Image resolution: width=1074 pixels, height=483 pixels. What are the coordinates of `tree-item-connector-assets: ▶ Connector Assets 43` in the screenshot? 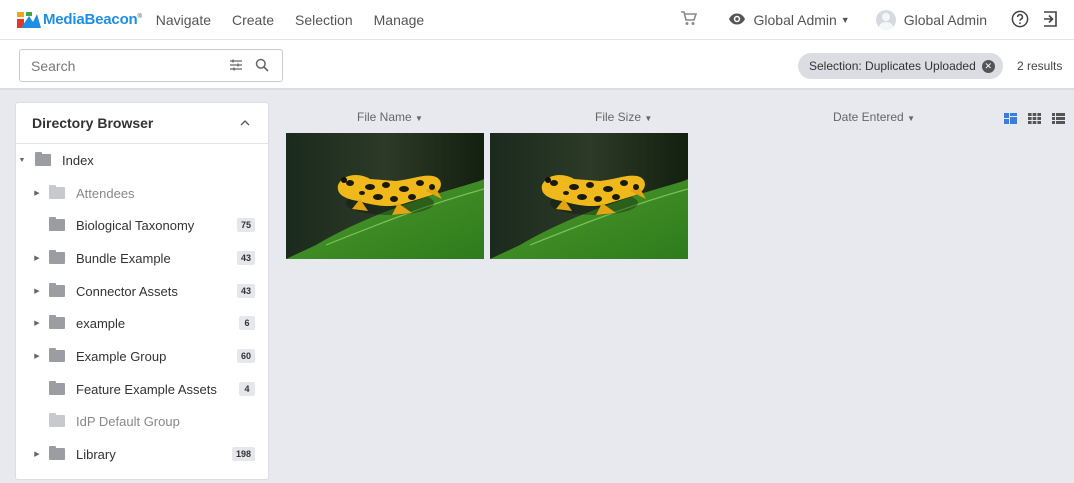 It's located at (142, 291).